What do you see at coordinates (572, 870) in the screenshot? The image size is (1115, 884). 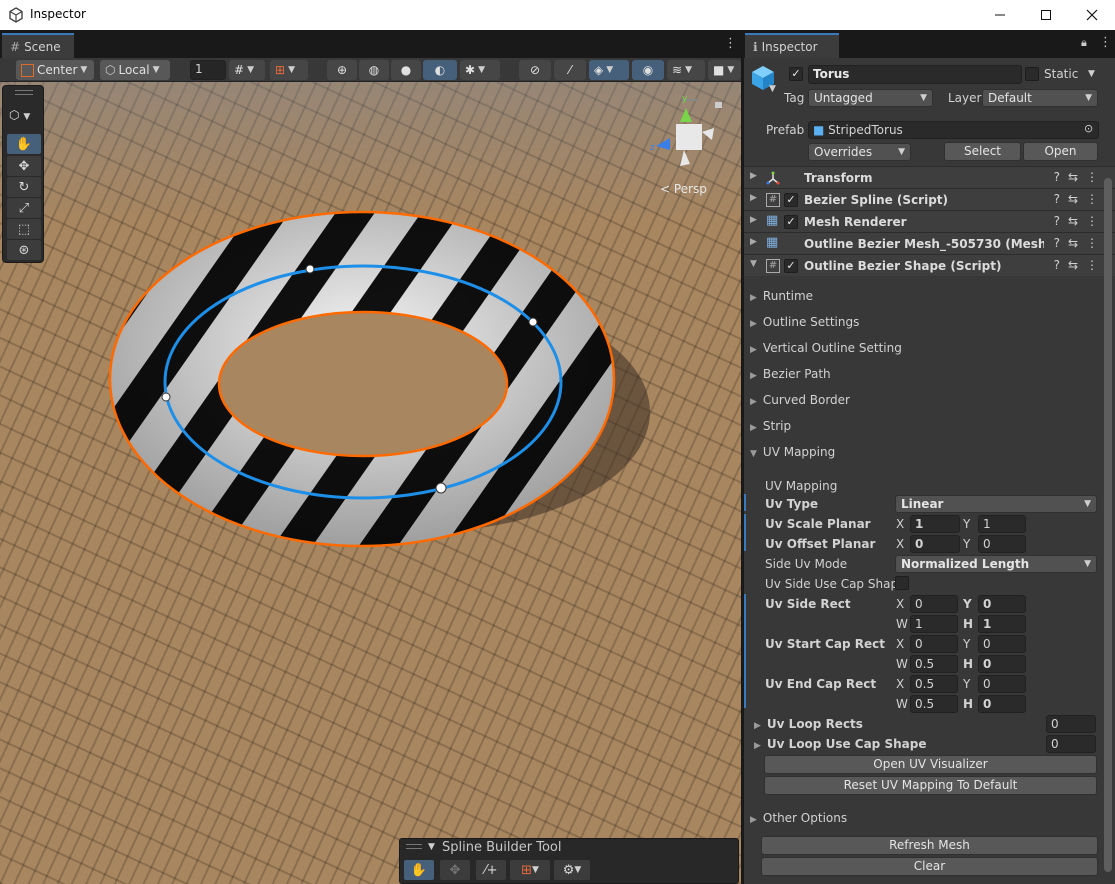 I see `spline-settings-dropdown: ⚙ ▼` at bounding box center [572, 870].